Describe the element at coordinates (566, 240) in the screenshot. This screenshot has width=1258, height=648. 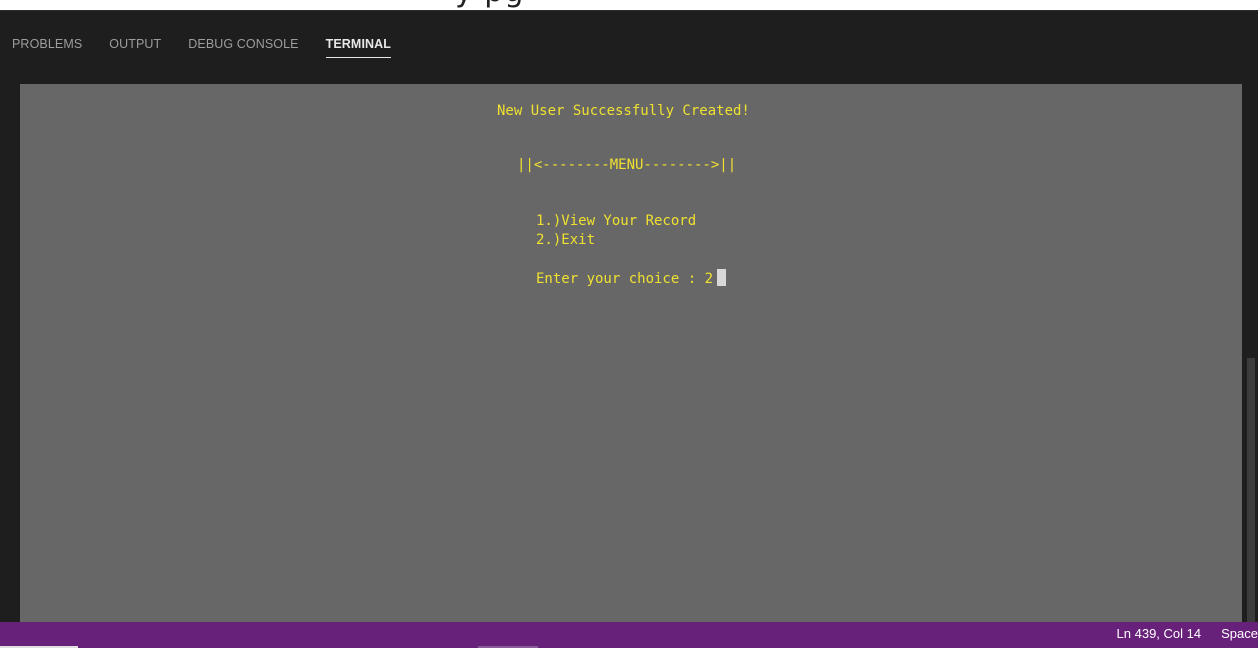
I see `menu-option-2: 2.)Exit` at that location.